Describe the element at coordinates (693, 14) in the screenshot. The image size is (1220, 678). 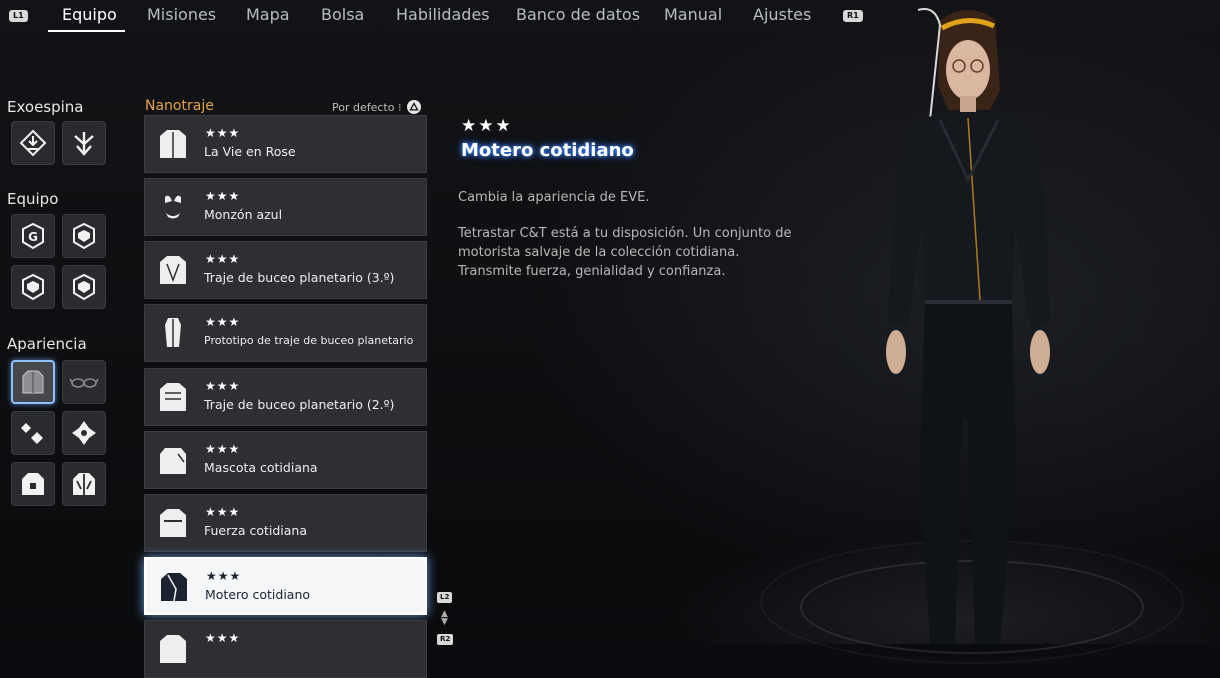
I see `tab-manual: Manual` at that location.